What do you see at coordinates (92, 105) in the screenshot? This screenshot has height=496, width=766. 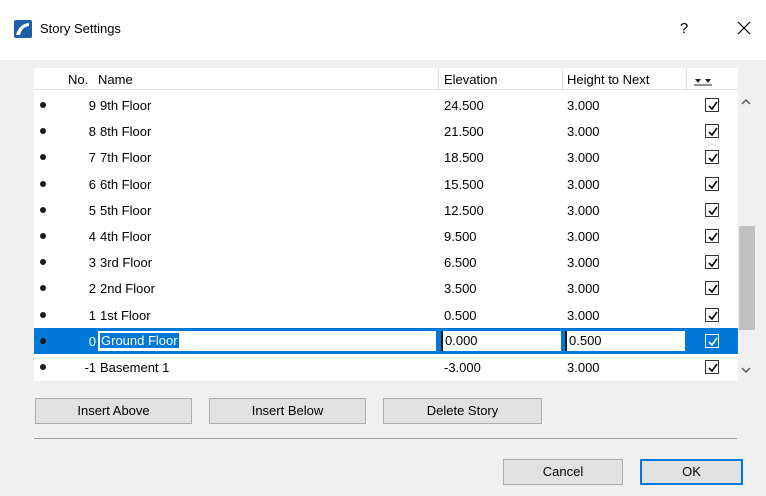 I see `story-number: 9` at bounding box center [92, 105].